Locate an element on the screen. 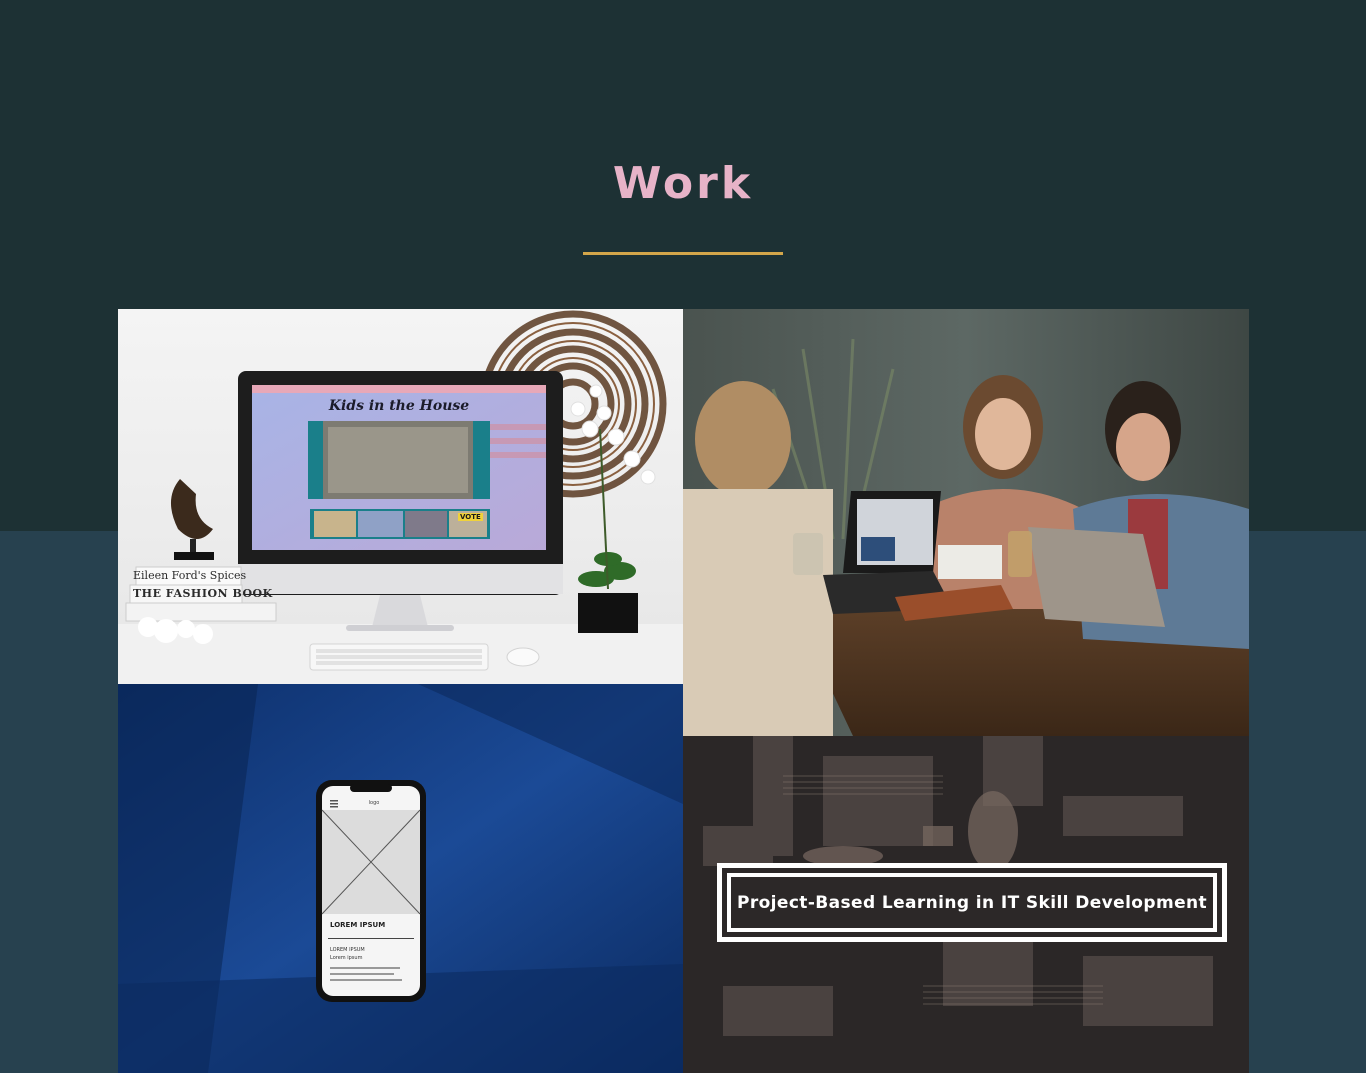 This screenshot has width=1366, height=1073. phone-screen-heading: LOREM IPSUM is located at coordinates (358, 925).